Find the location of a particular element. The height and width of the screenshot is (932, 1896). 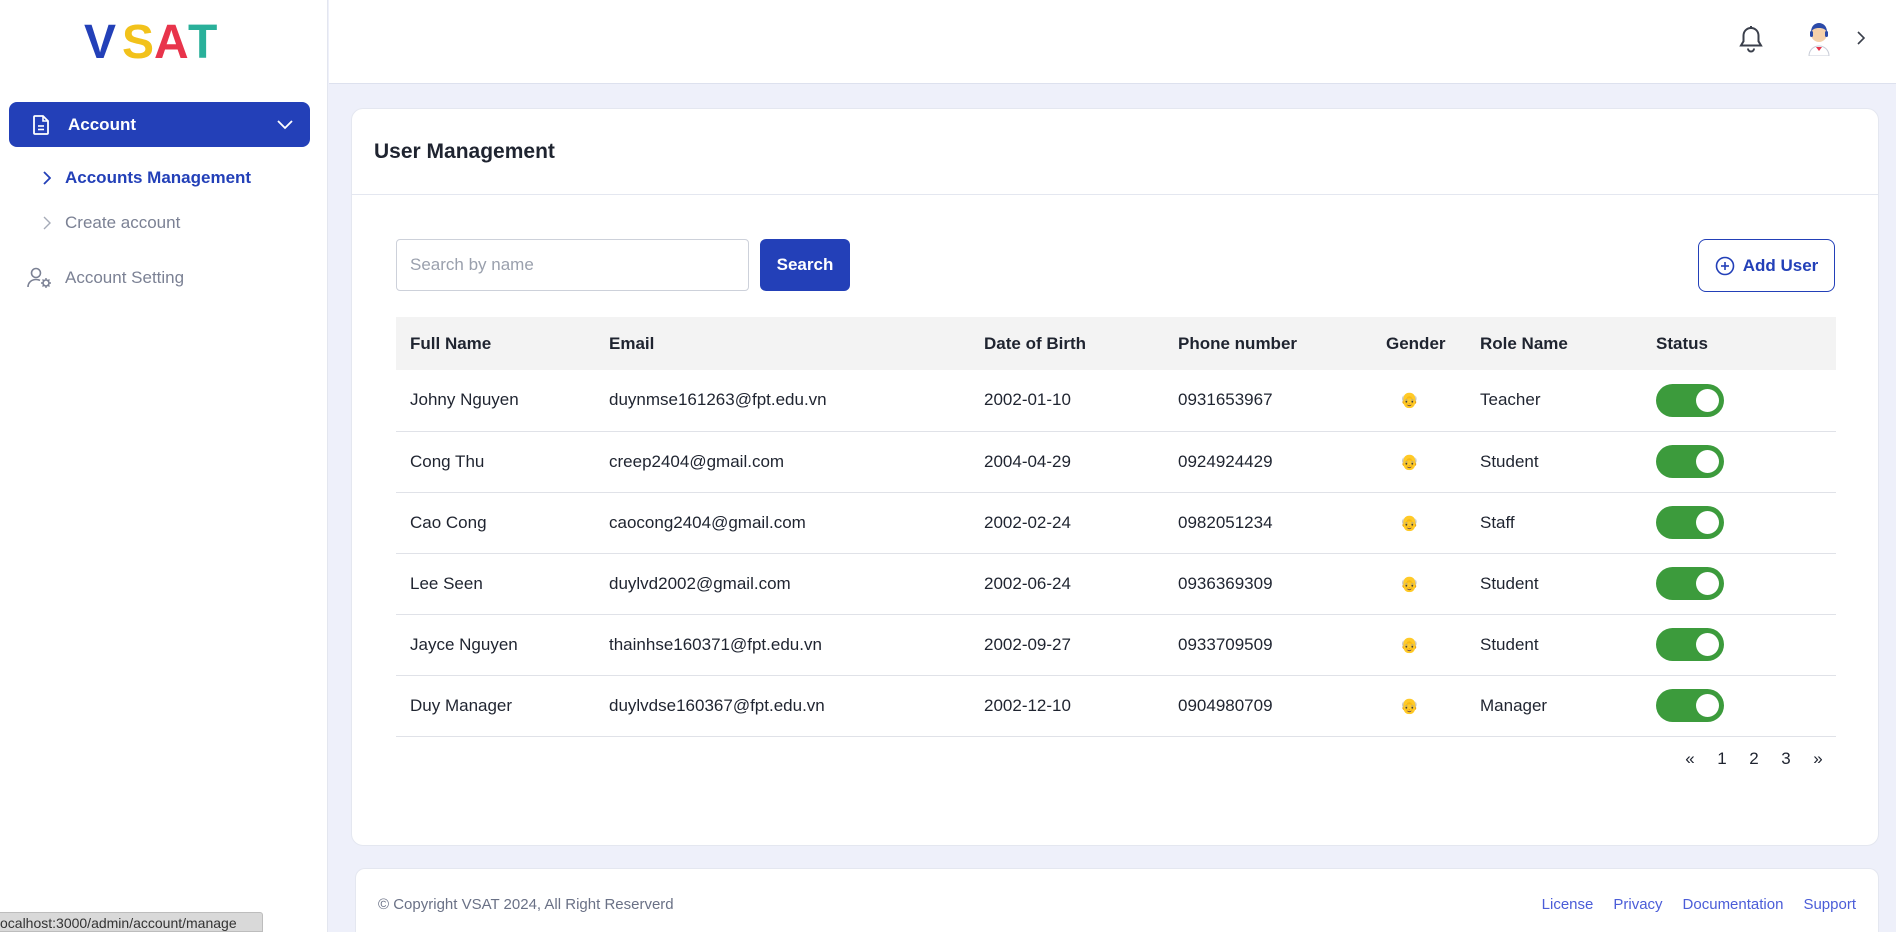

footer-link-privacy: Privacy is located at coordinates (1637, 904).